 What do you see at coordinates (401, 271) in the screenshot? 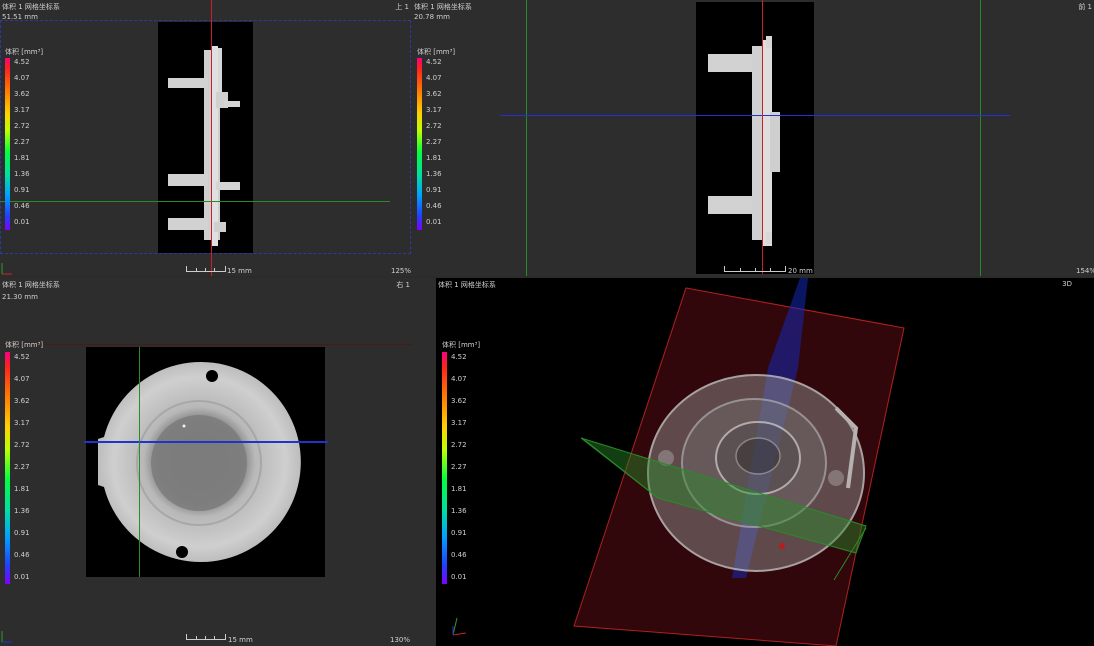
I see `zoom-level: 125%` at bounding box center [401, 271].